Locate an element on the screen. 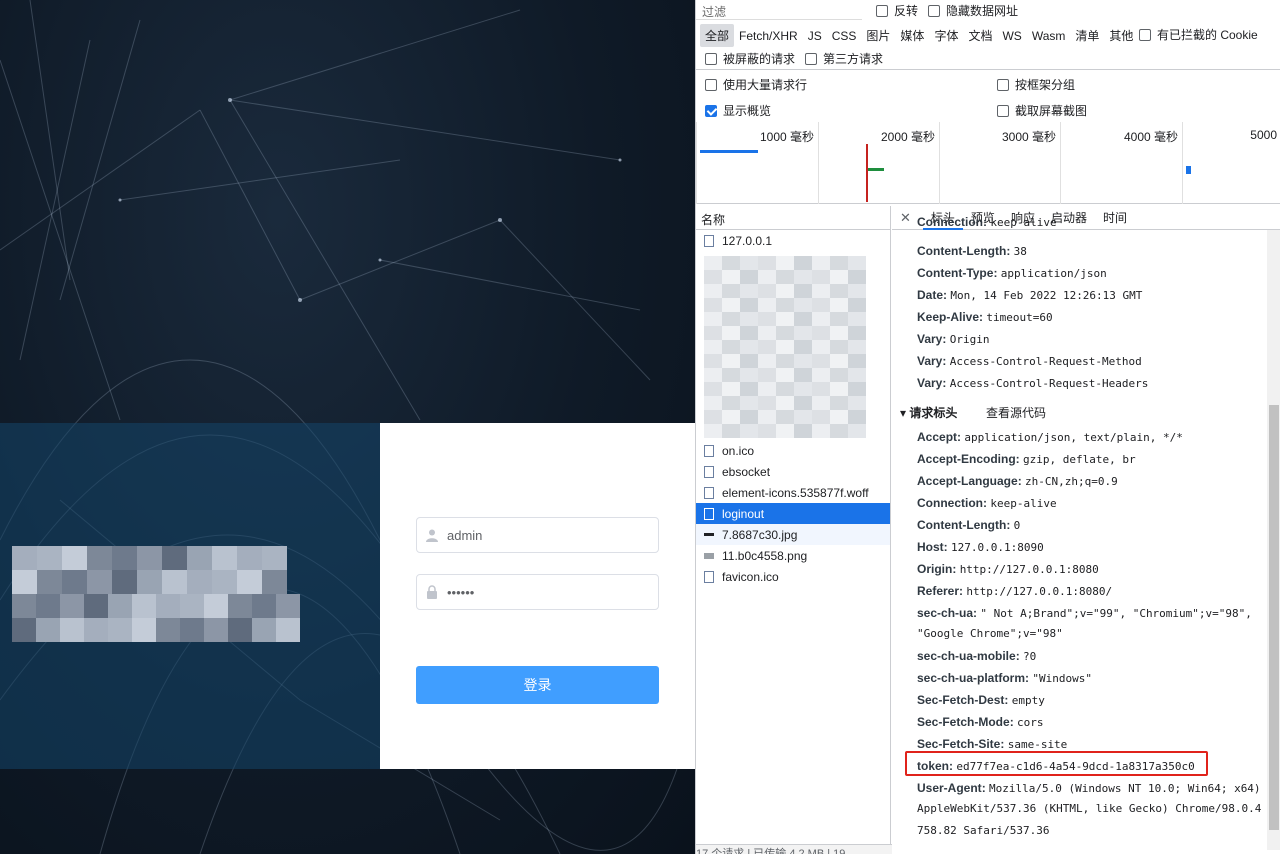 Image resolution: width=1280 pixels, height=854 pixels. view-source-link: 查看源代码 is located at coordinates (1016, 412).